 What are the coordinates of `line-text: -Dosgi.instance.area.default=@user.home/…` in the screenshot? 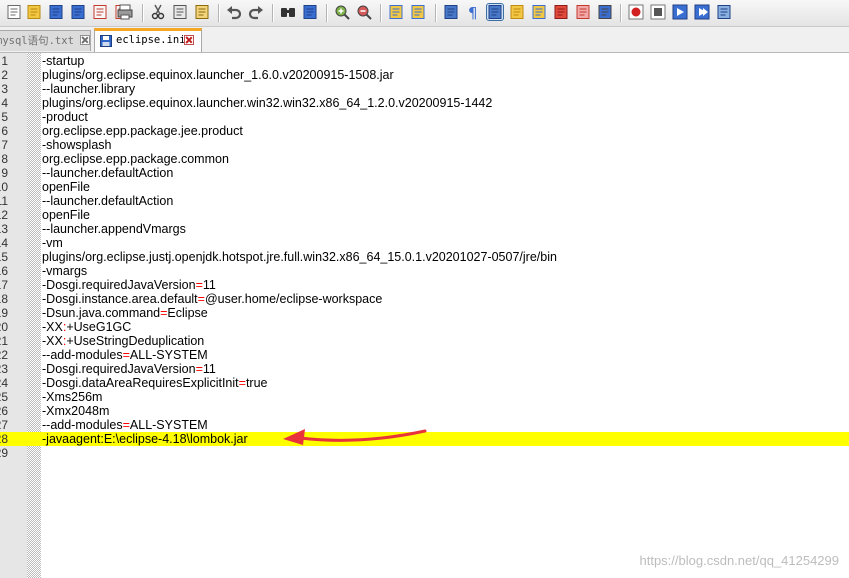 It's located at (212, 299).